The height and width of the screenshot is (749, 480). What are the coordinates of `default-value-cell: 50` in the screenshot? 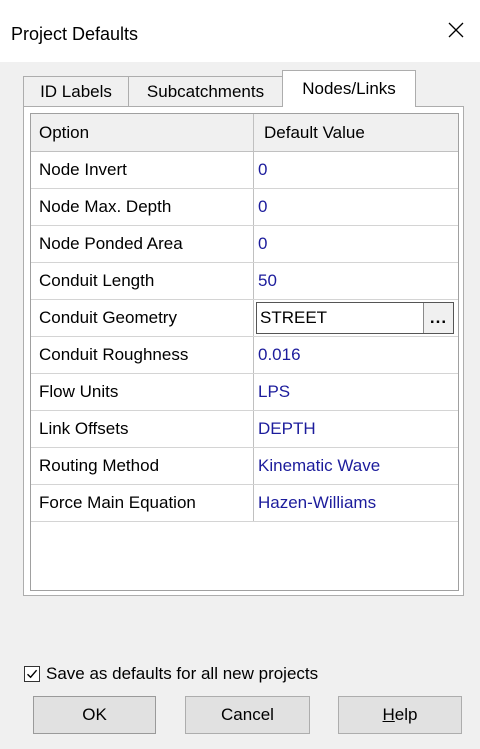 It's located at (356, 281).